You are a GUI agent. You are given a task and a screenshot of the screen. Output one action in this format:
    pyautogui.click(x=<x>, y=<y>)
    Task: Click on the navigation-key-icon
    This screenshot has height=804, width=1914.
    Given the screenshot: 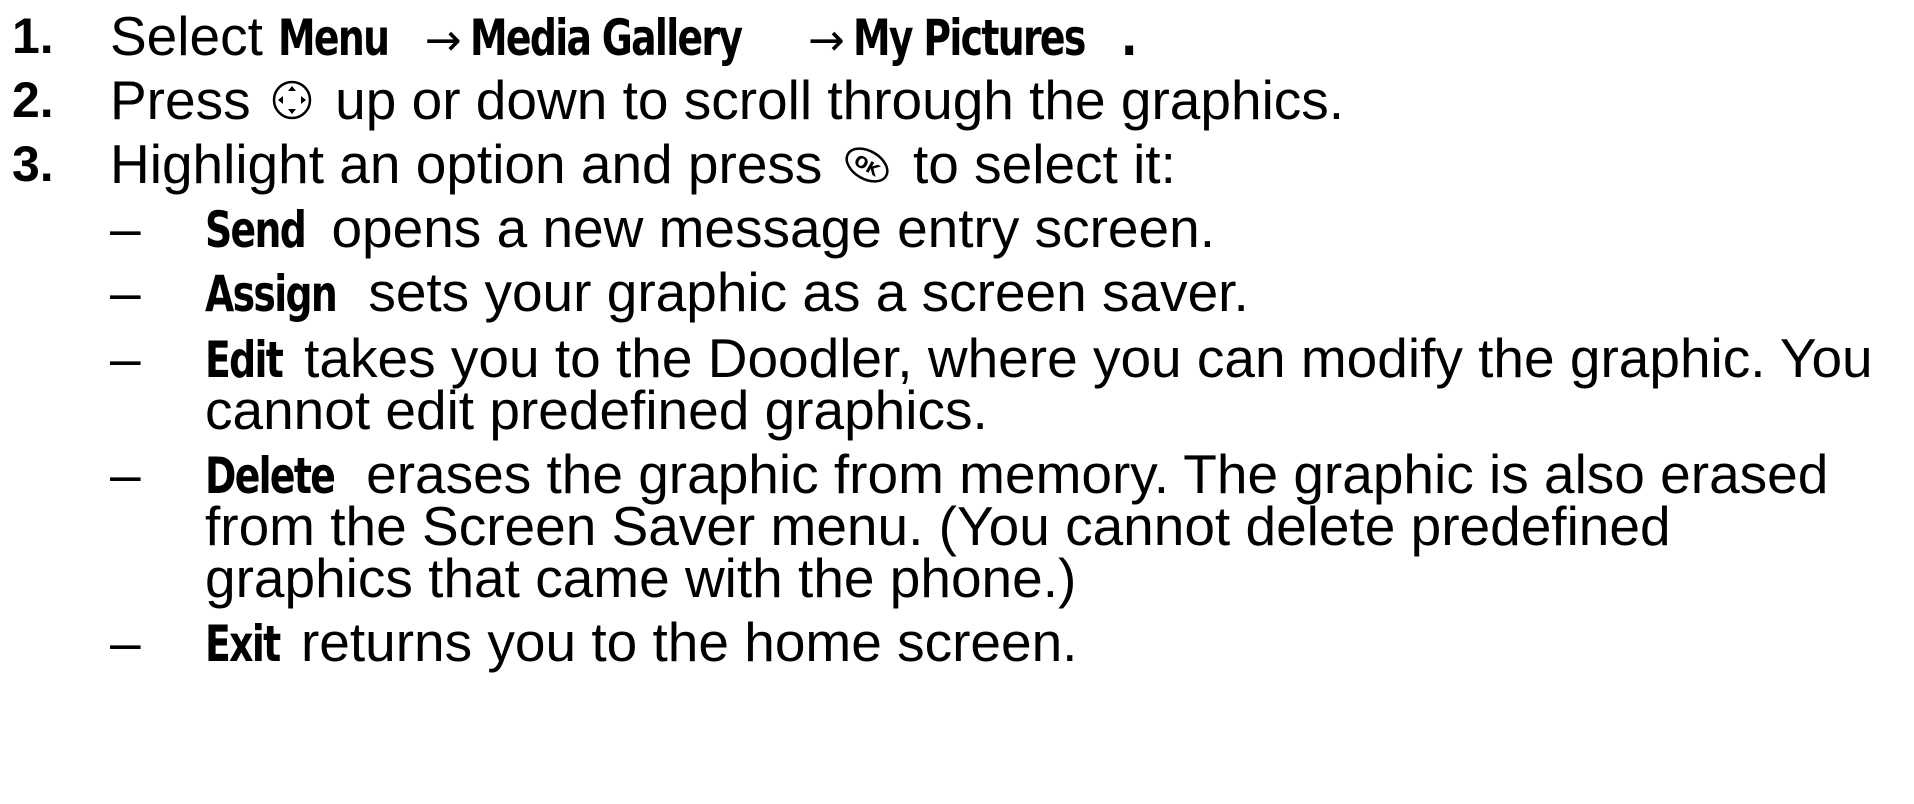 What is the action you would take?
    pyautogui.click(x=292, y=104)
    